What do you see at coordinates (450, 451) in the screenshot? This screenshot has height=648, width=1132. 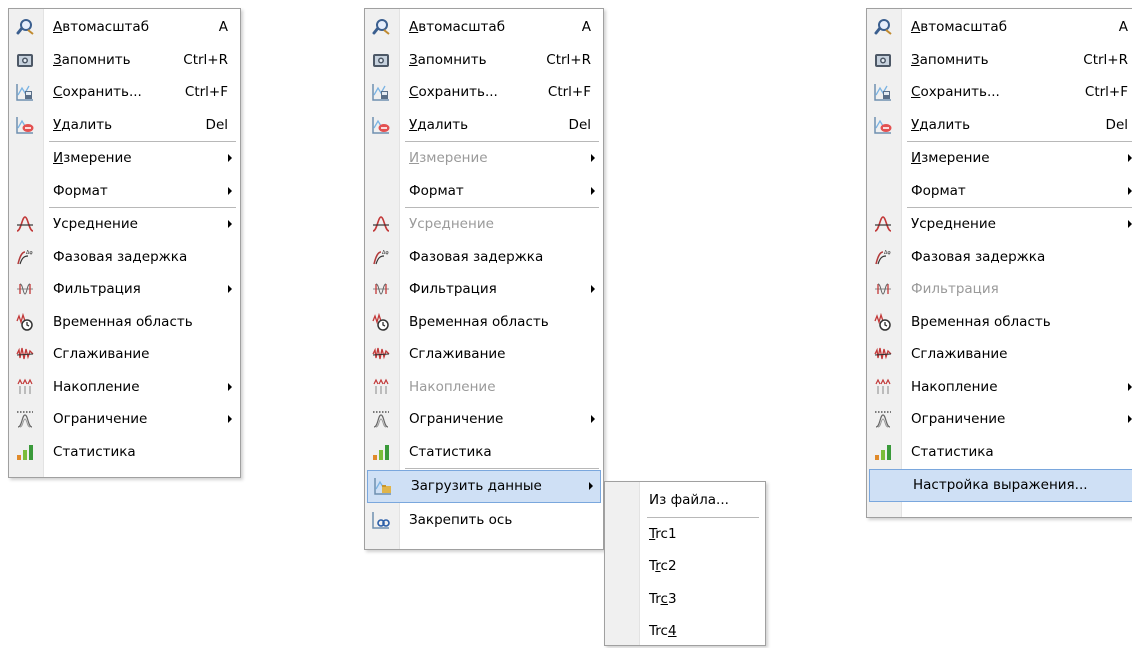 I see `menu-item-label: Статистика` at bounding box center [450, 451].